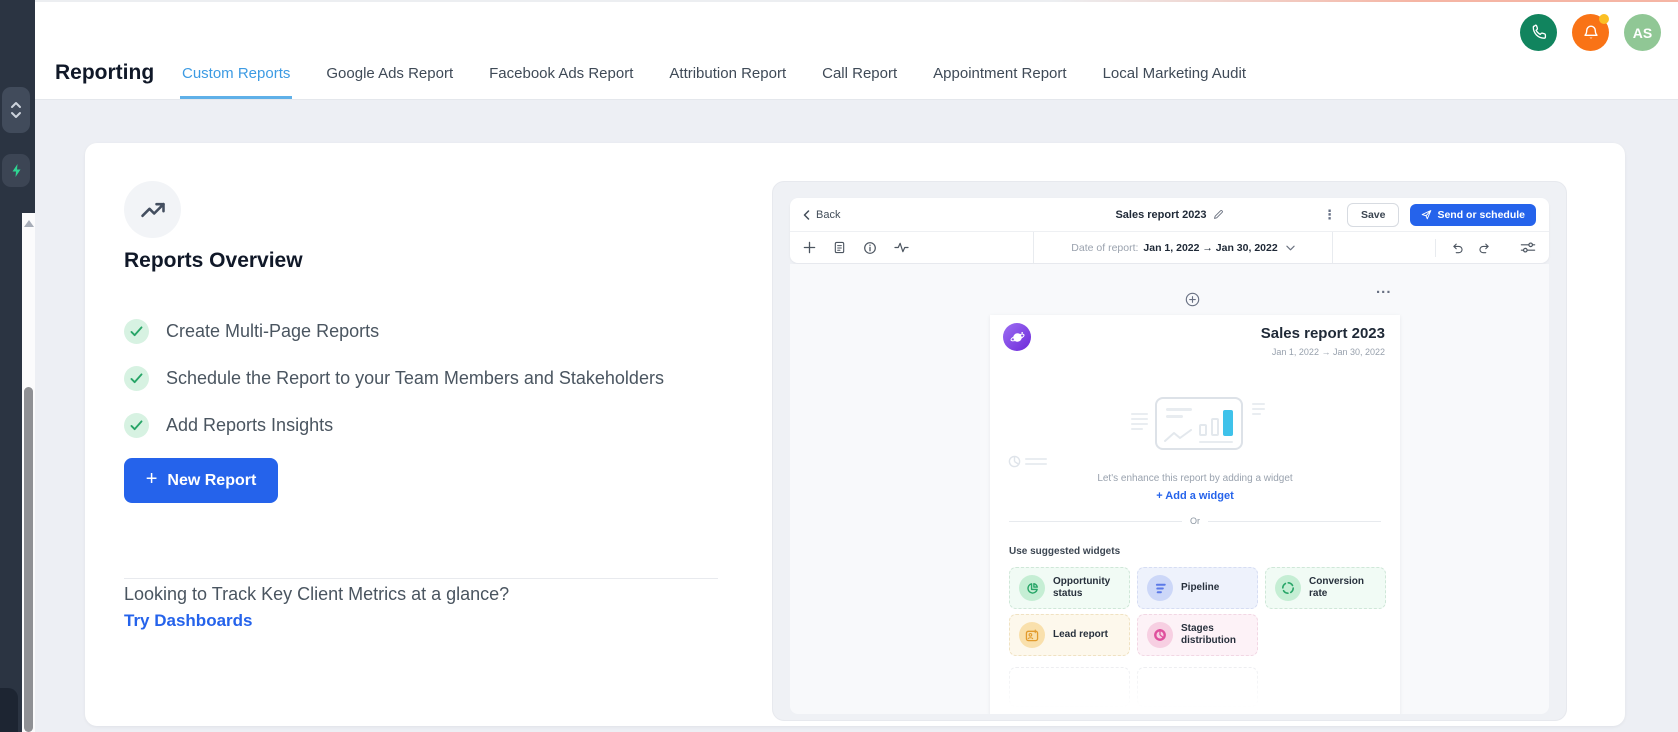  I want to click on avatar-initials: AS, so click(1642, 32).